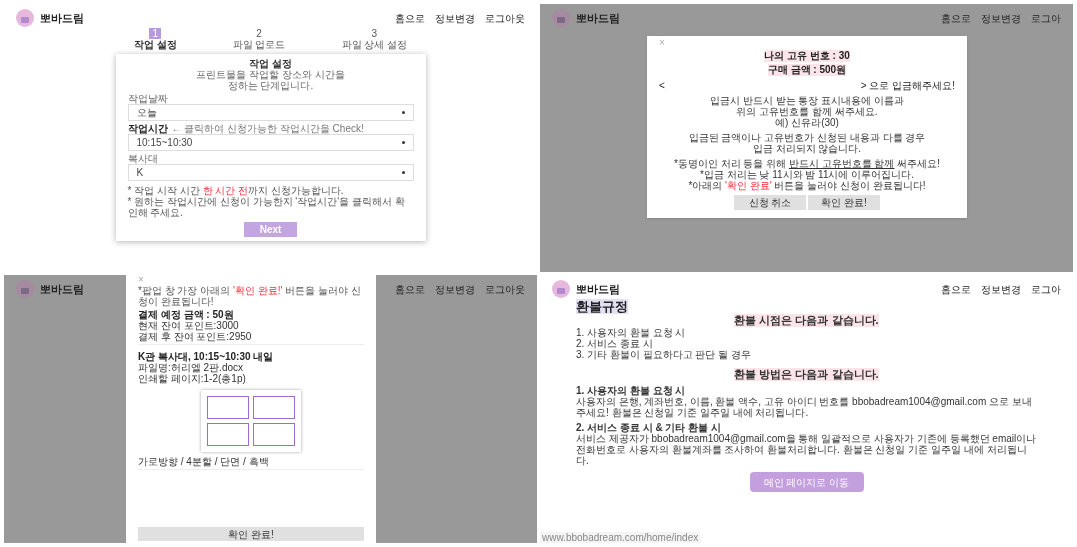  I want to click on modal-button: 확인 완료!, so click(844, 202).